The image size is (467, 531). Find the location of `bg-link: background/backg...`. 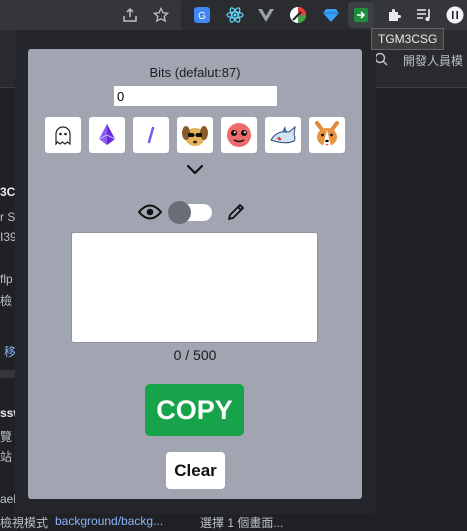

bg-link: background/backg... is located at coordinates (109, 521).